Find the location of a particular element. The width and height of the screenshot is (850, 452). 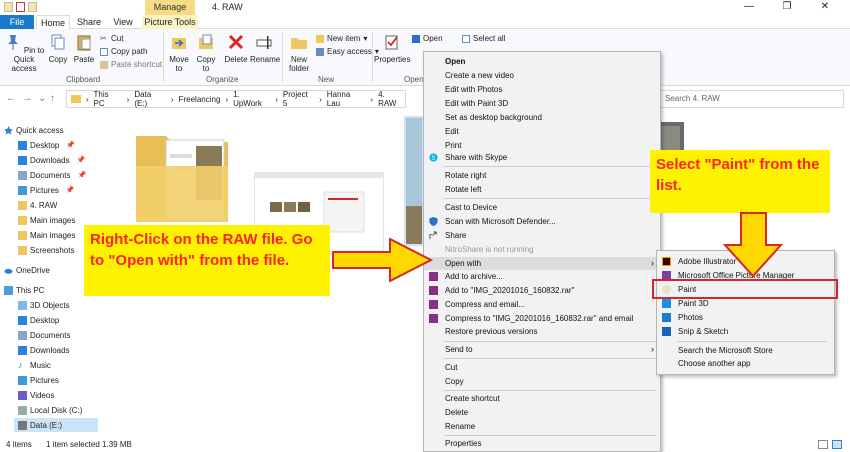

forward-arrow-icon: → is located at coordinates (27, 98).